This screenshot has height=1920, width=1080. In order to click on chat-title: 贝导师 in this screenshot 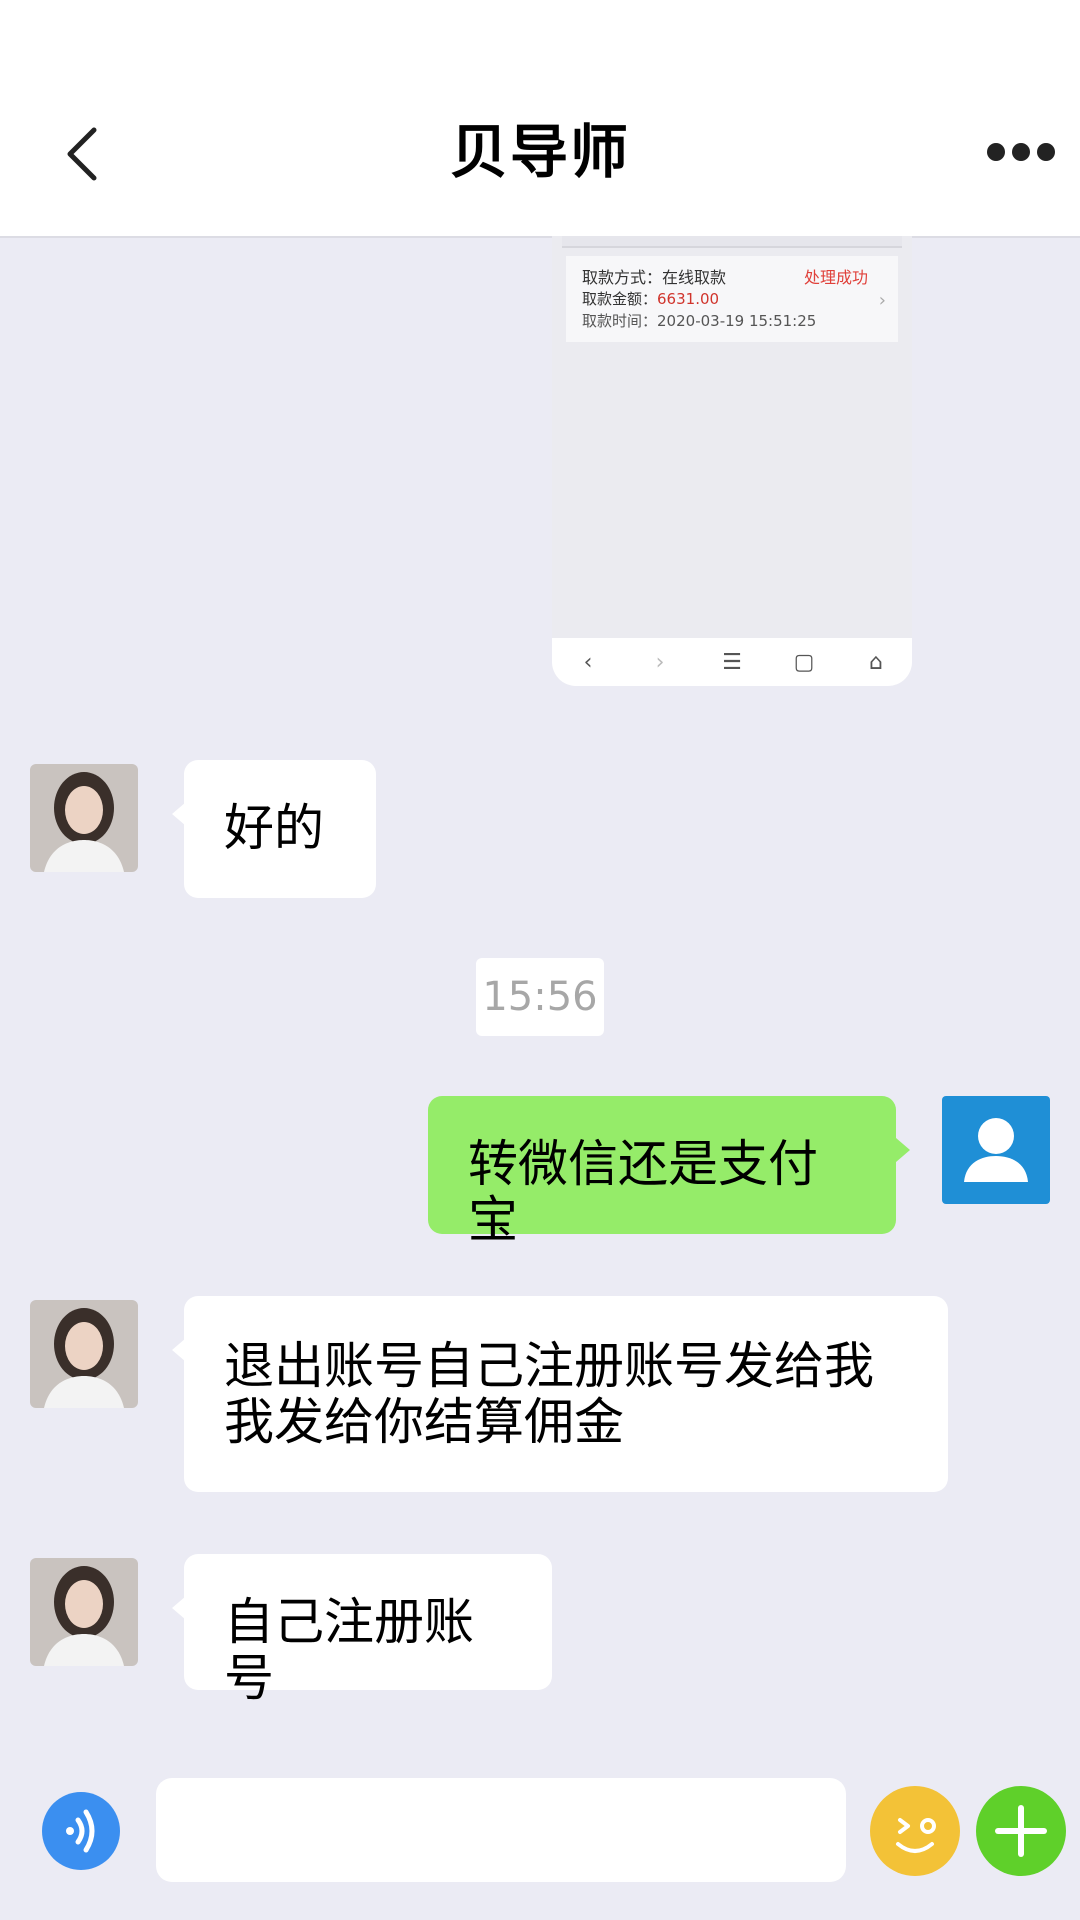, I will do `click(539, 152)`.